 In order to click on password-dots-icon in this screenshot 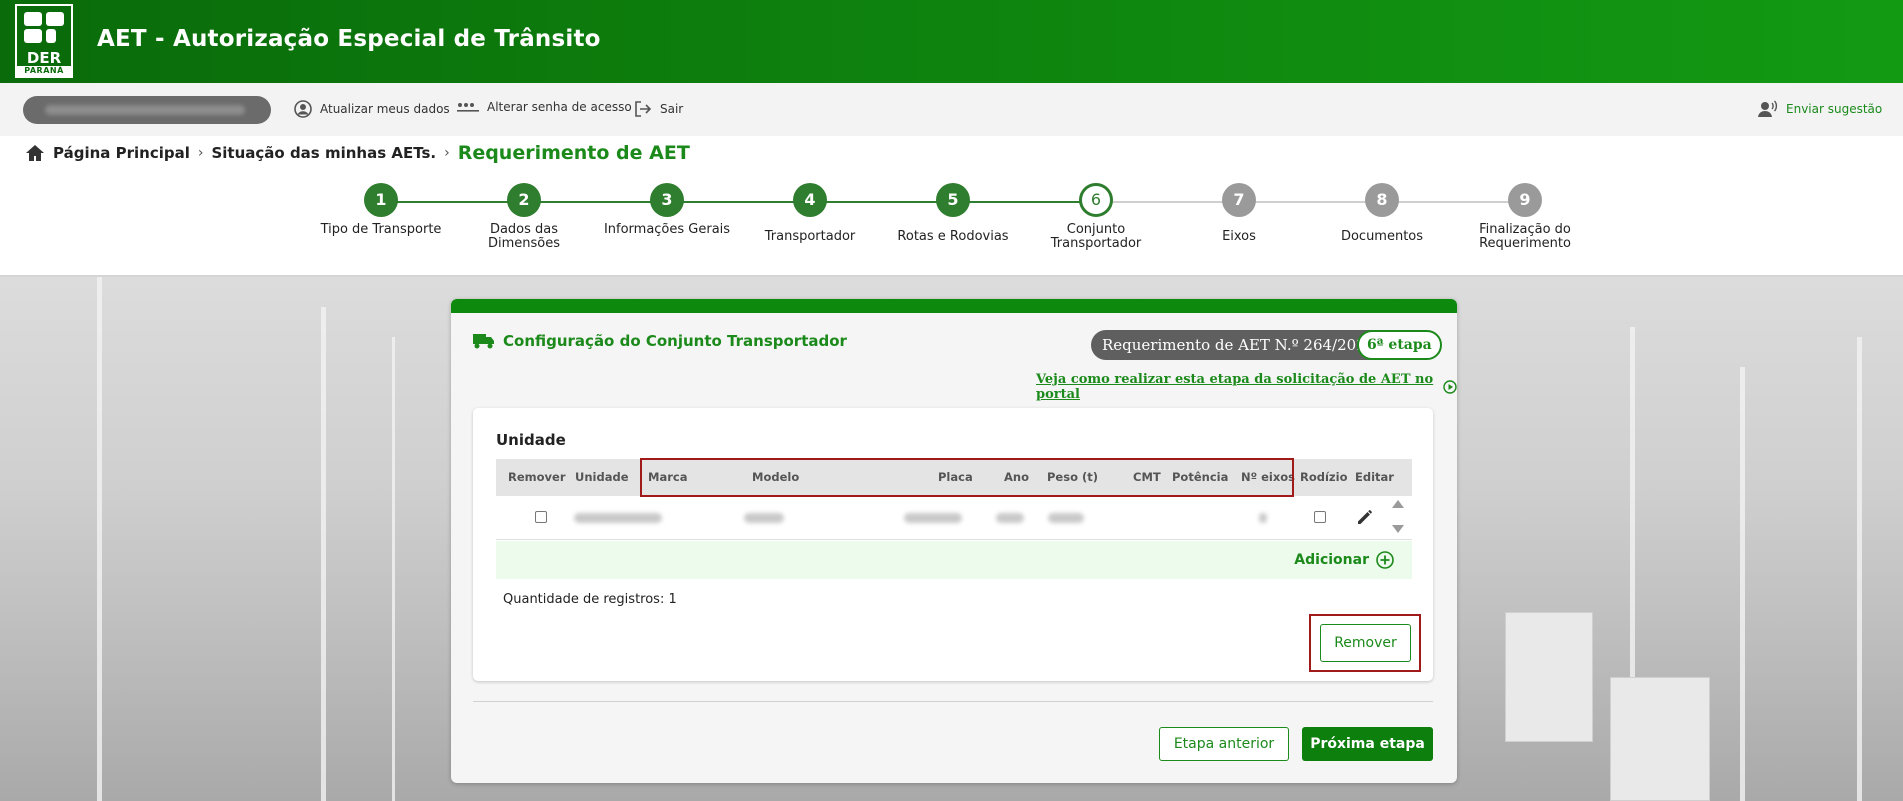, I will do `click(468, 107)`.